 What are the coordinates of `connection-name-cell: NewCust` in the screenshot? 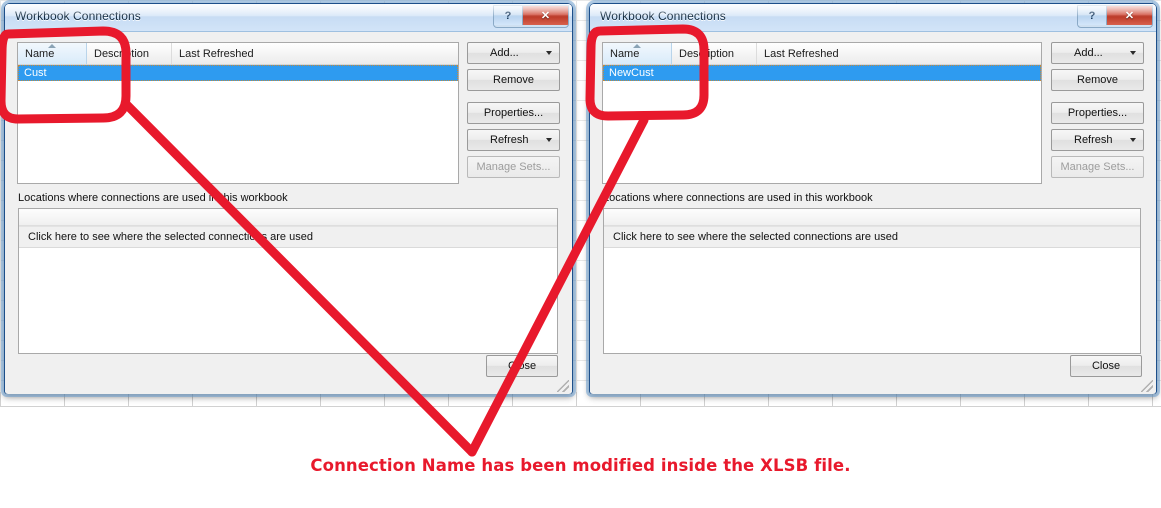 It's located at (631, 73).